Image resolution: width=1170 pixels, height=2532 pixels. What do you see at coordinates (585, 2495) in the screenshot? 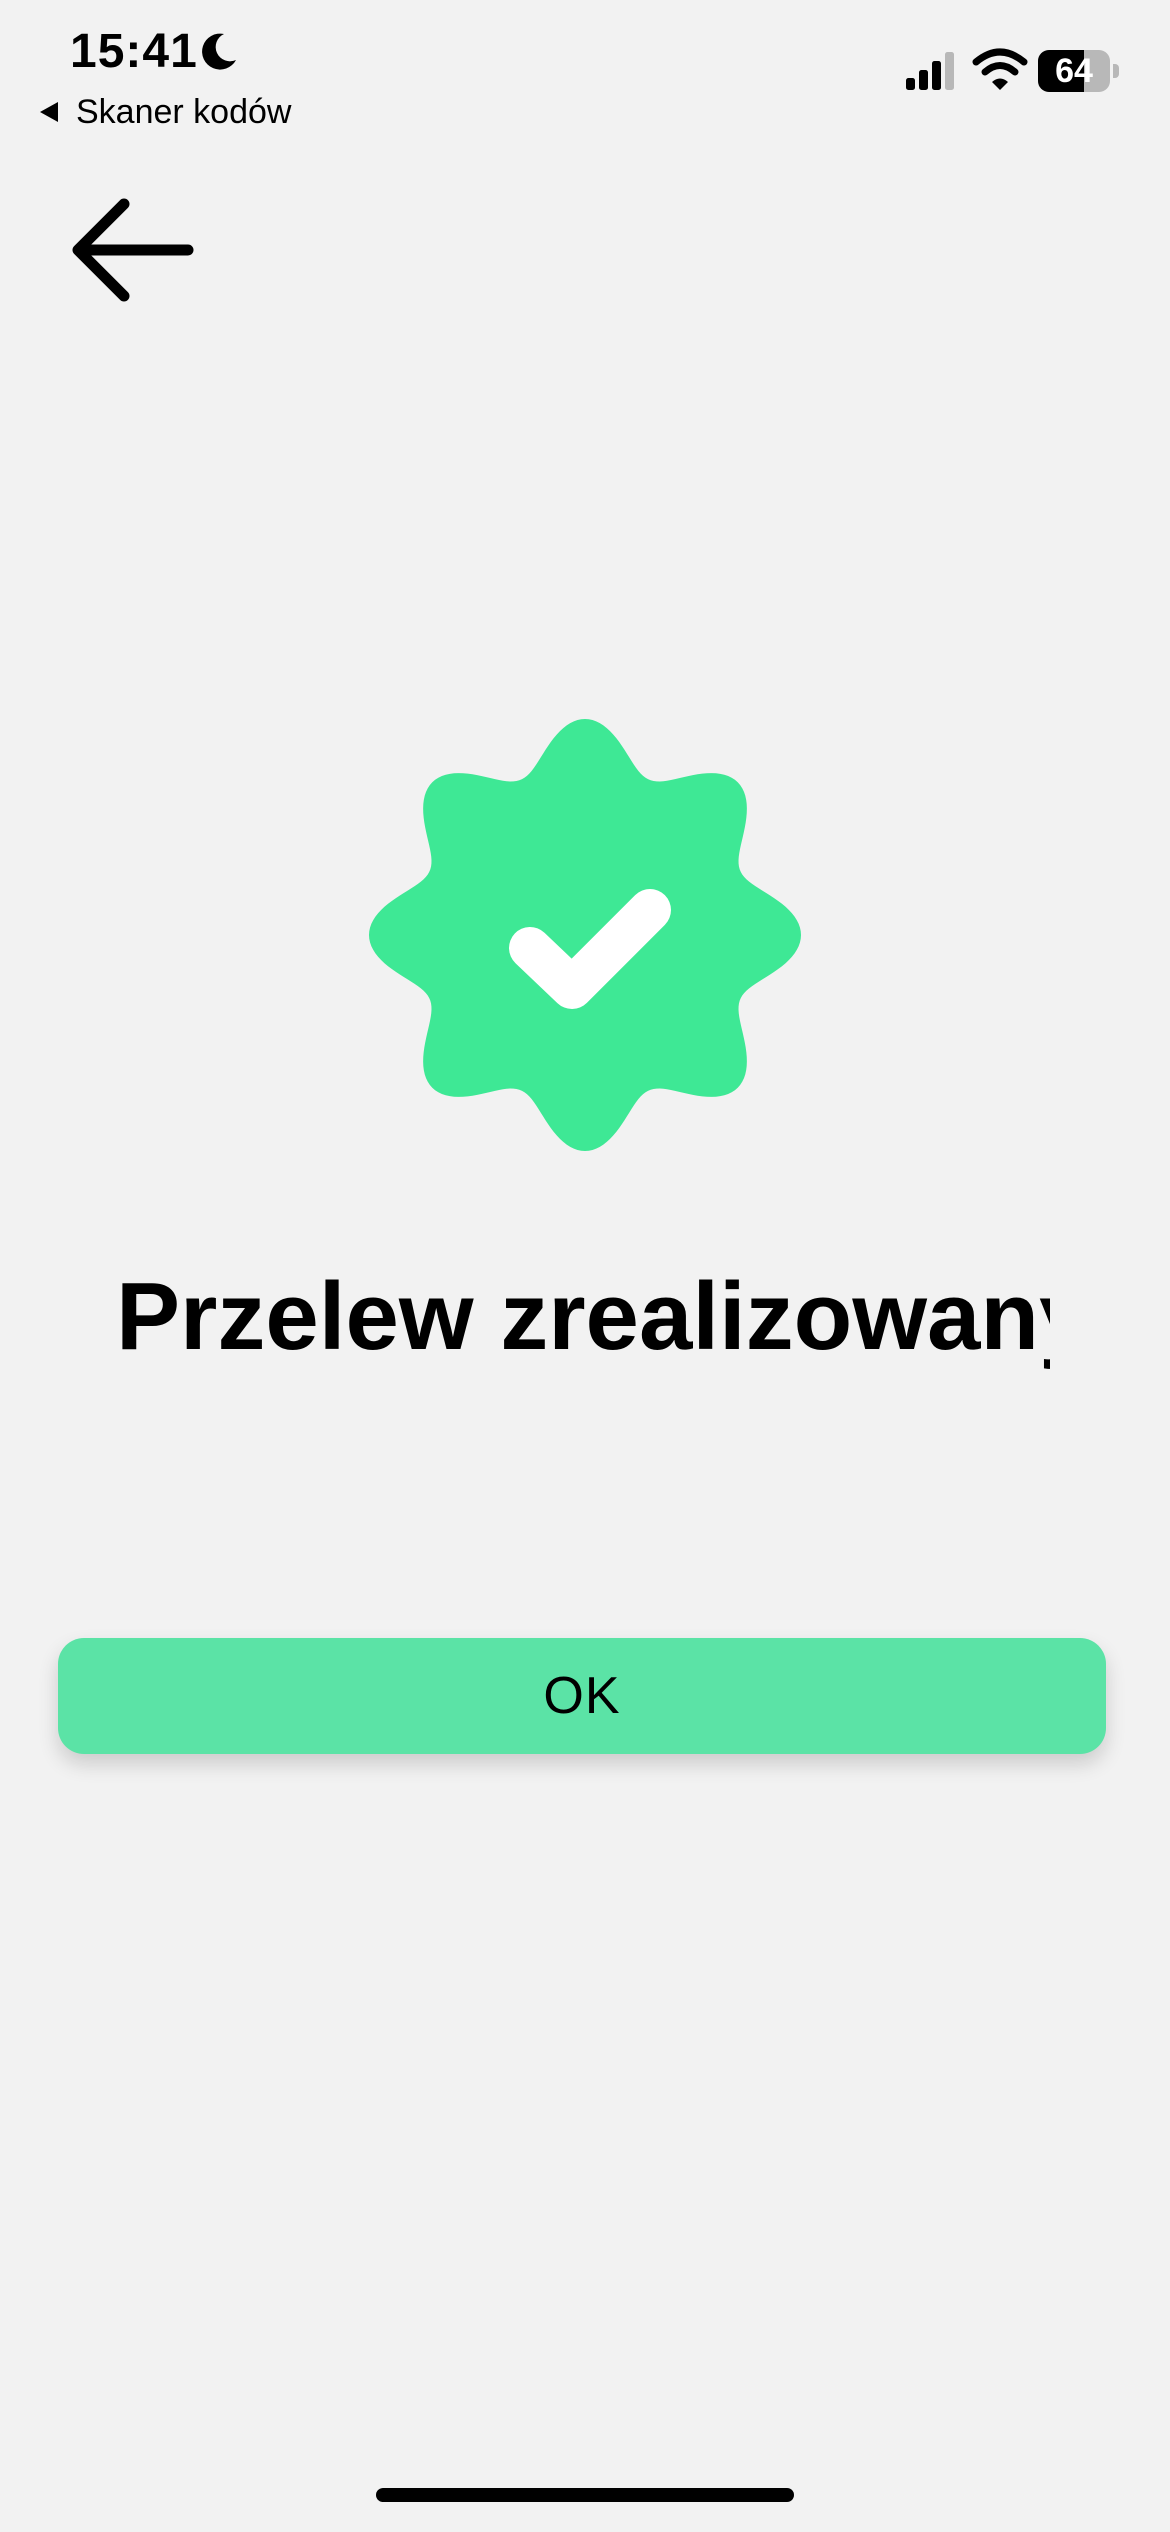
I see `home-indicator` at bounding box center [585, 2495].